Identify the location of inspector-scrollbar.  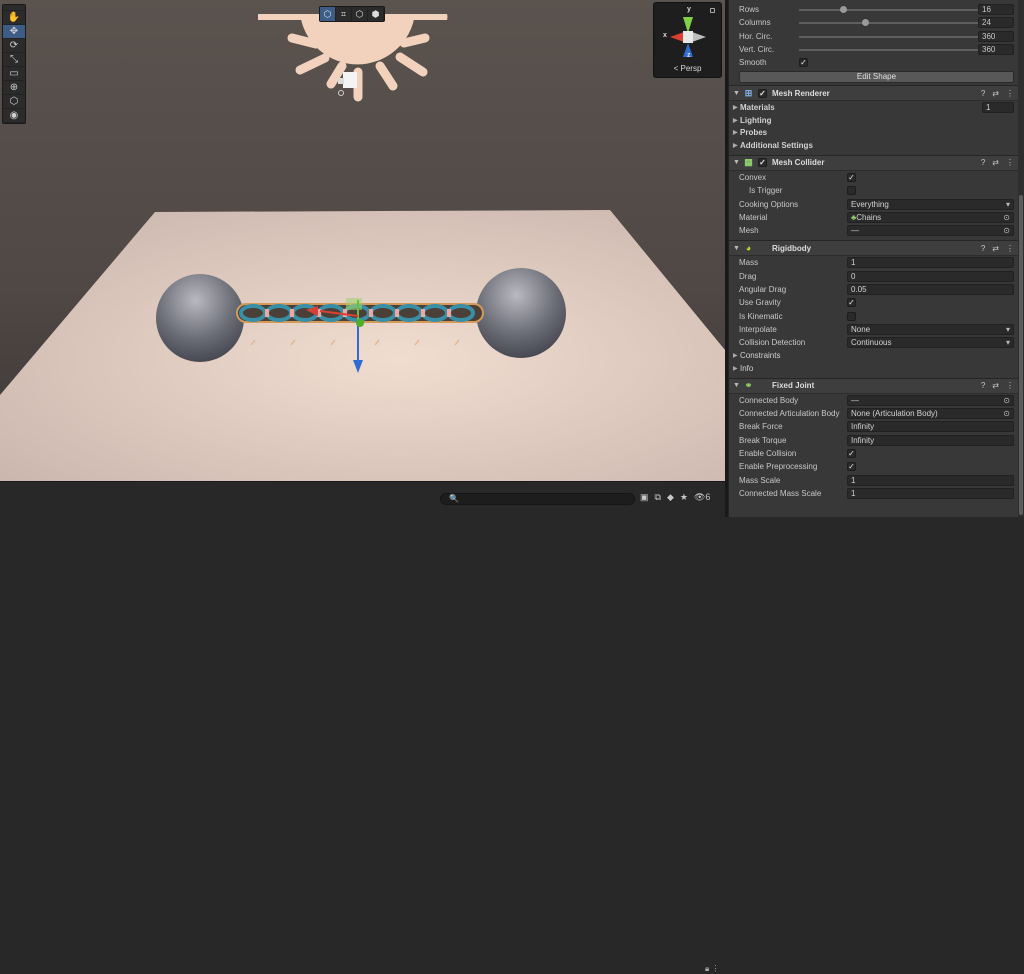
(1021, 258).